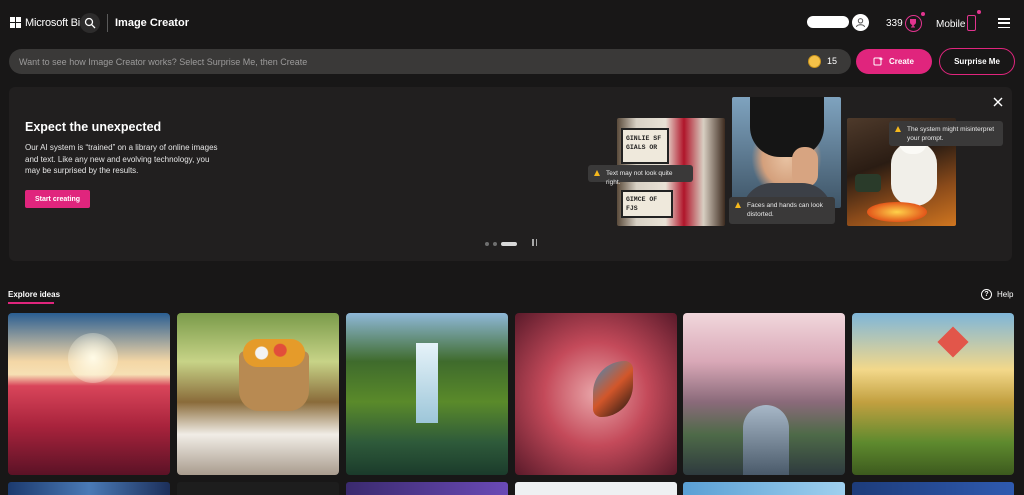  What do you see at coordinates (901, 61) in the screenshot?
I see `create-label: Create` at bounding box center [901, 61].